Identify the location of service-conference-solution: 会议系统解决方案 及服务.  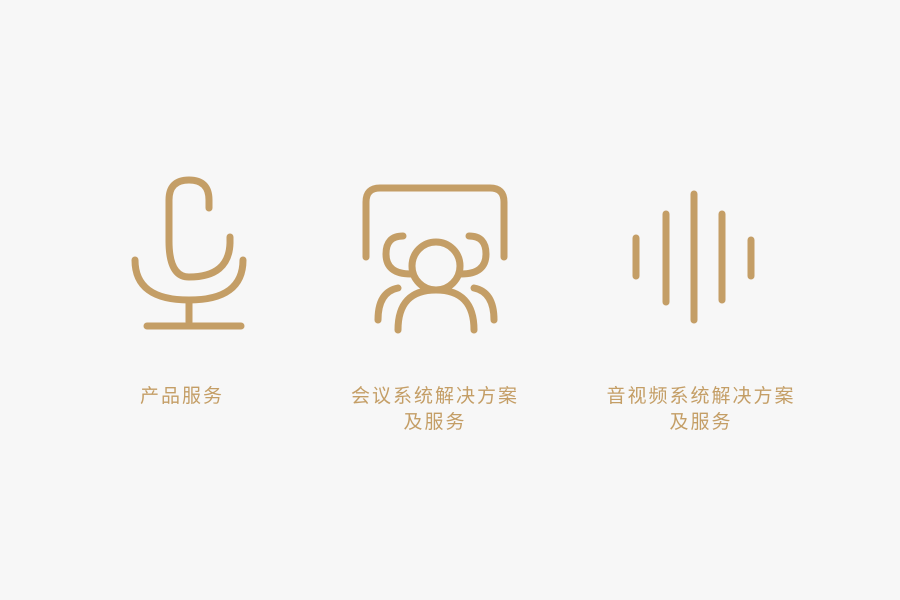
(435, 310).